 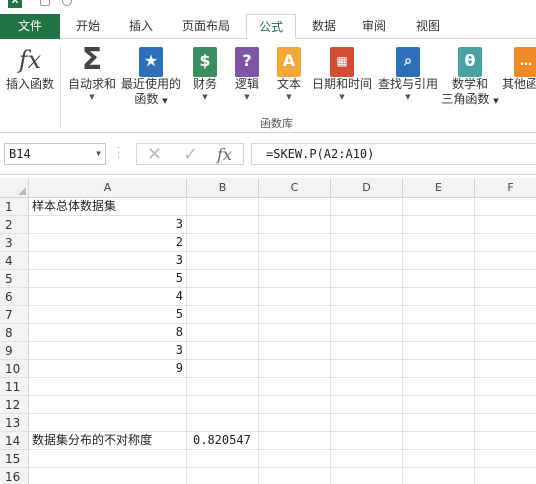 I want to click on cell-b14: 0.820547, so click(x=223, y=441).